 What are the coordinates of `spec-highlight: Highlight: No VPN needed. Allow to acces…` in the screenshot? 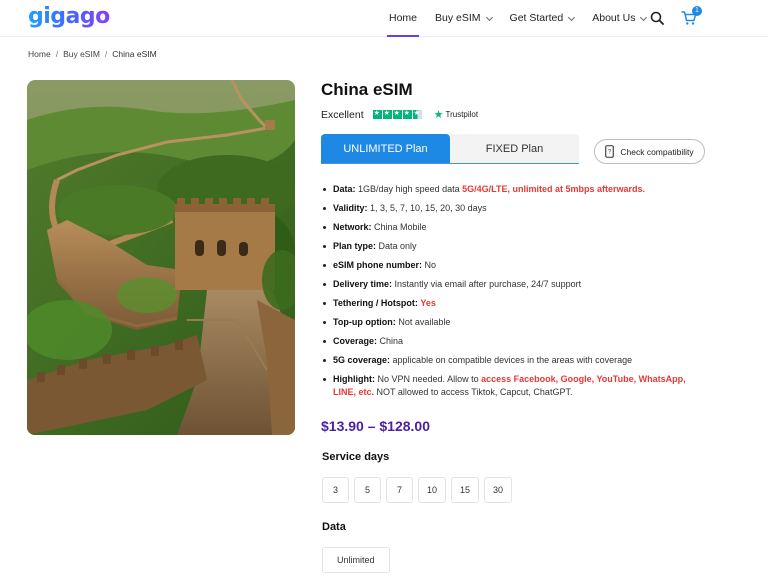 It's located at (516, 386).